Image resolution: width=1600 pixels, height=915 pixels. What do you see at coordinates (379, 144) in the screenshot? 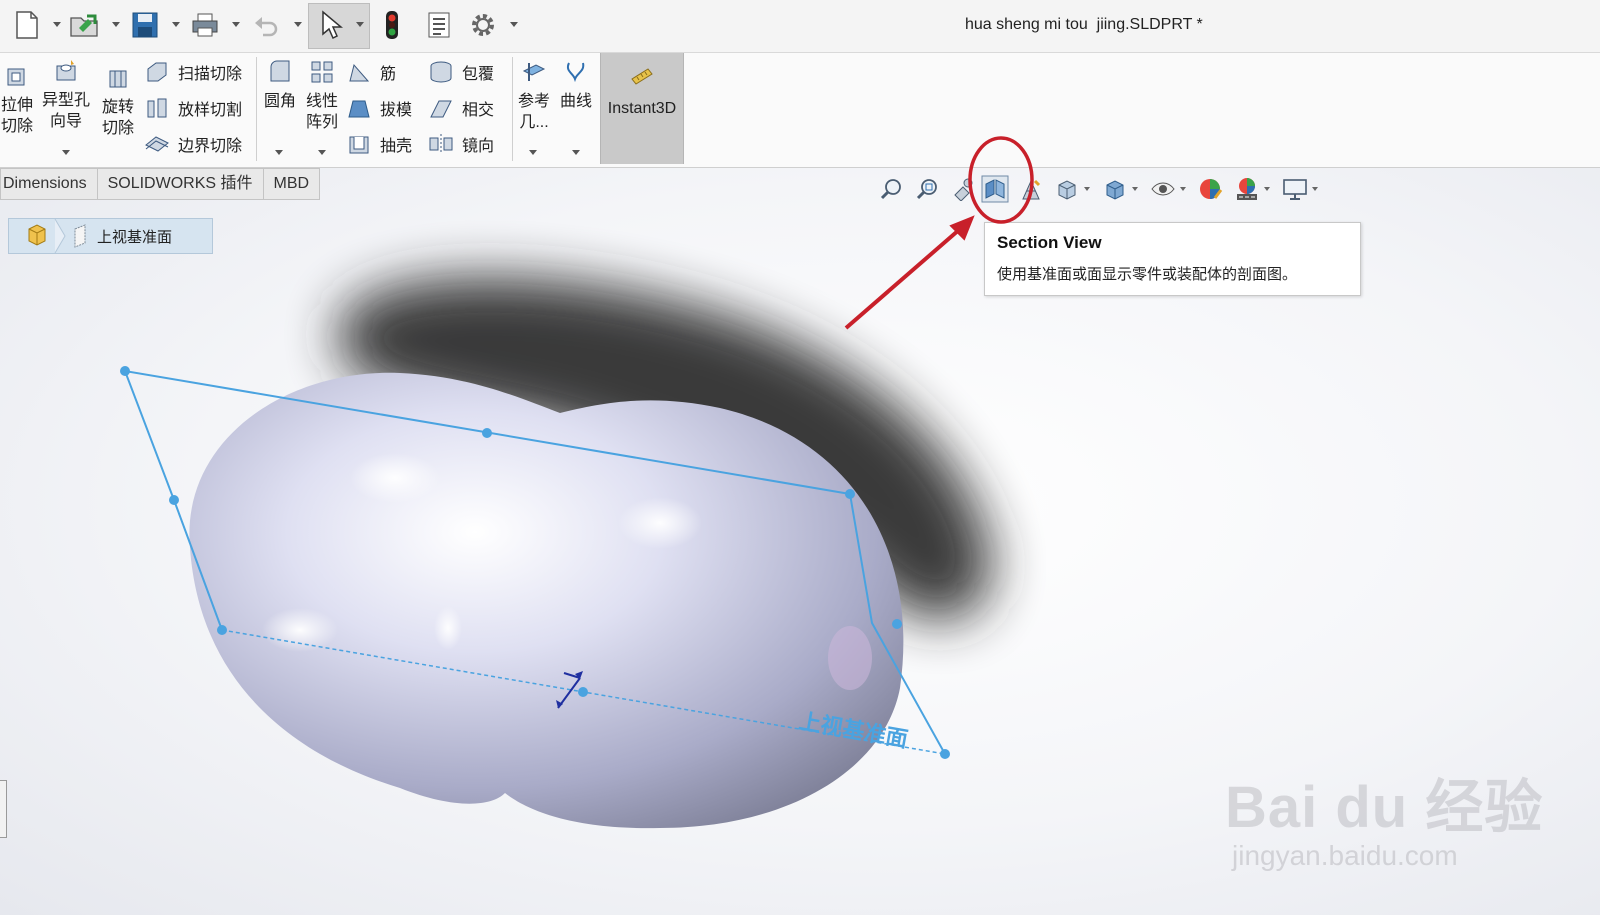
I see `shell-button: 抽壳` at bounding box center [379, 144].